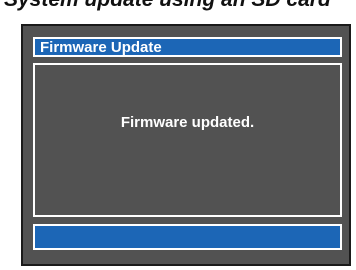 The height and width of the screenshot is (270, 356). Describe the element at coordinates (187, 237) in the screenshot. I see `status-bar` at that location.